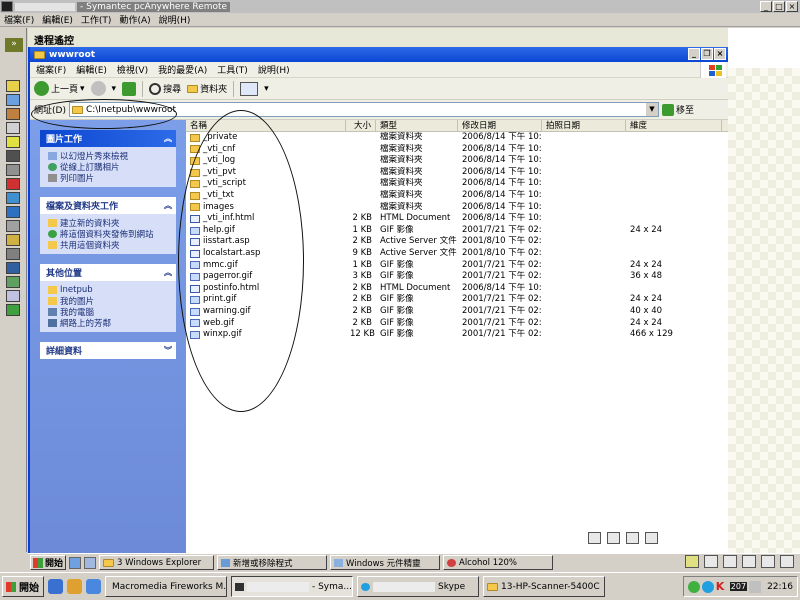 This screenshot has width=800, height=600. Describe the element at coordinates (51, 69) in the screenshot. I see `explorer-menu-file: 檔案(F)` at that location.